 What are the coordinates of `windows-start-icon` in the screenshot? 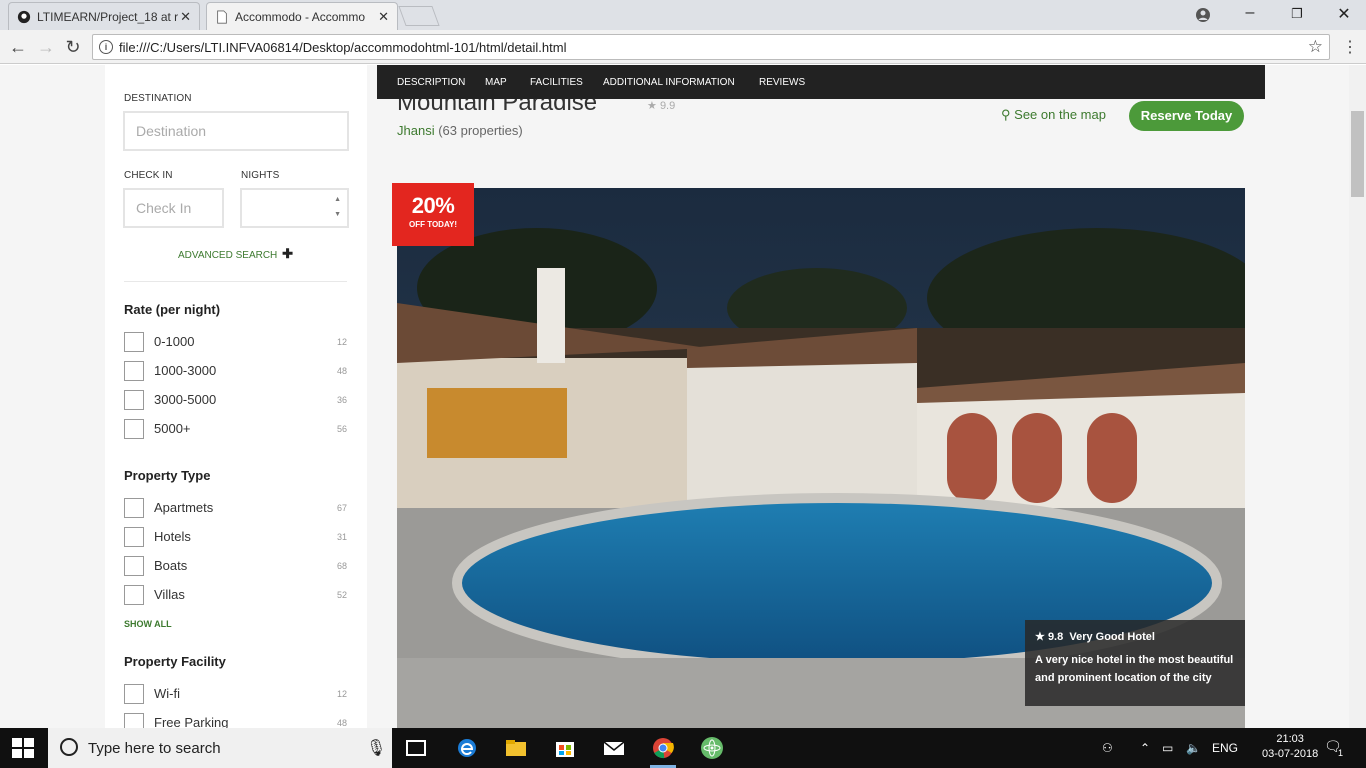 It's located at (23, 748).